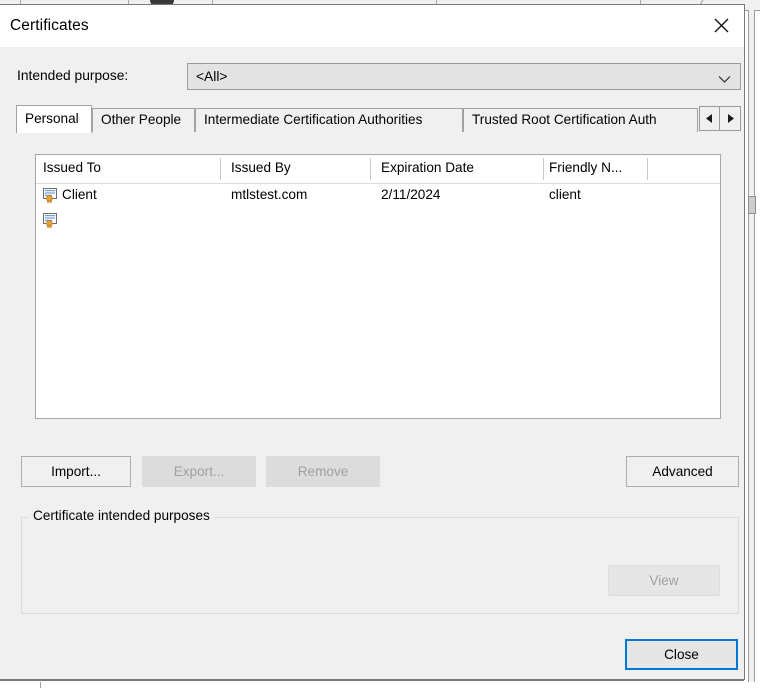  Describe the element at coordinates (380, 685) in the screenshot. I see `background-bottom-area` at that location.